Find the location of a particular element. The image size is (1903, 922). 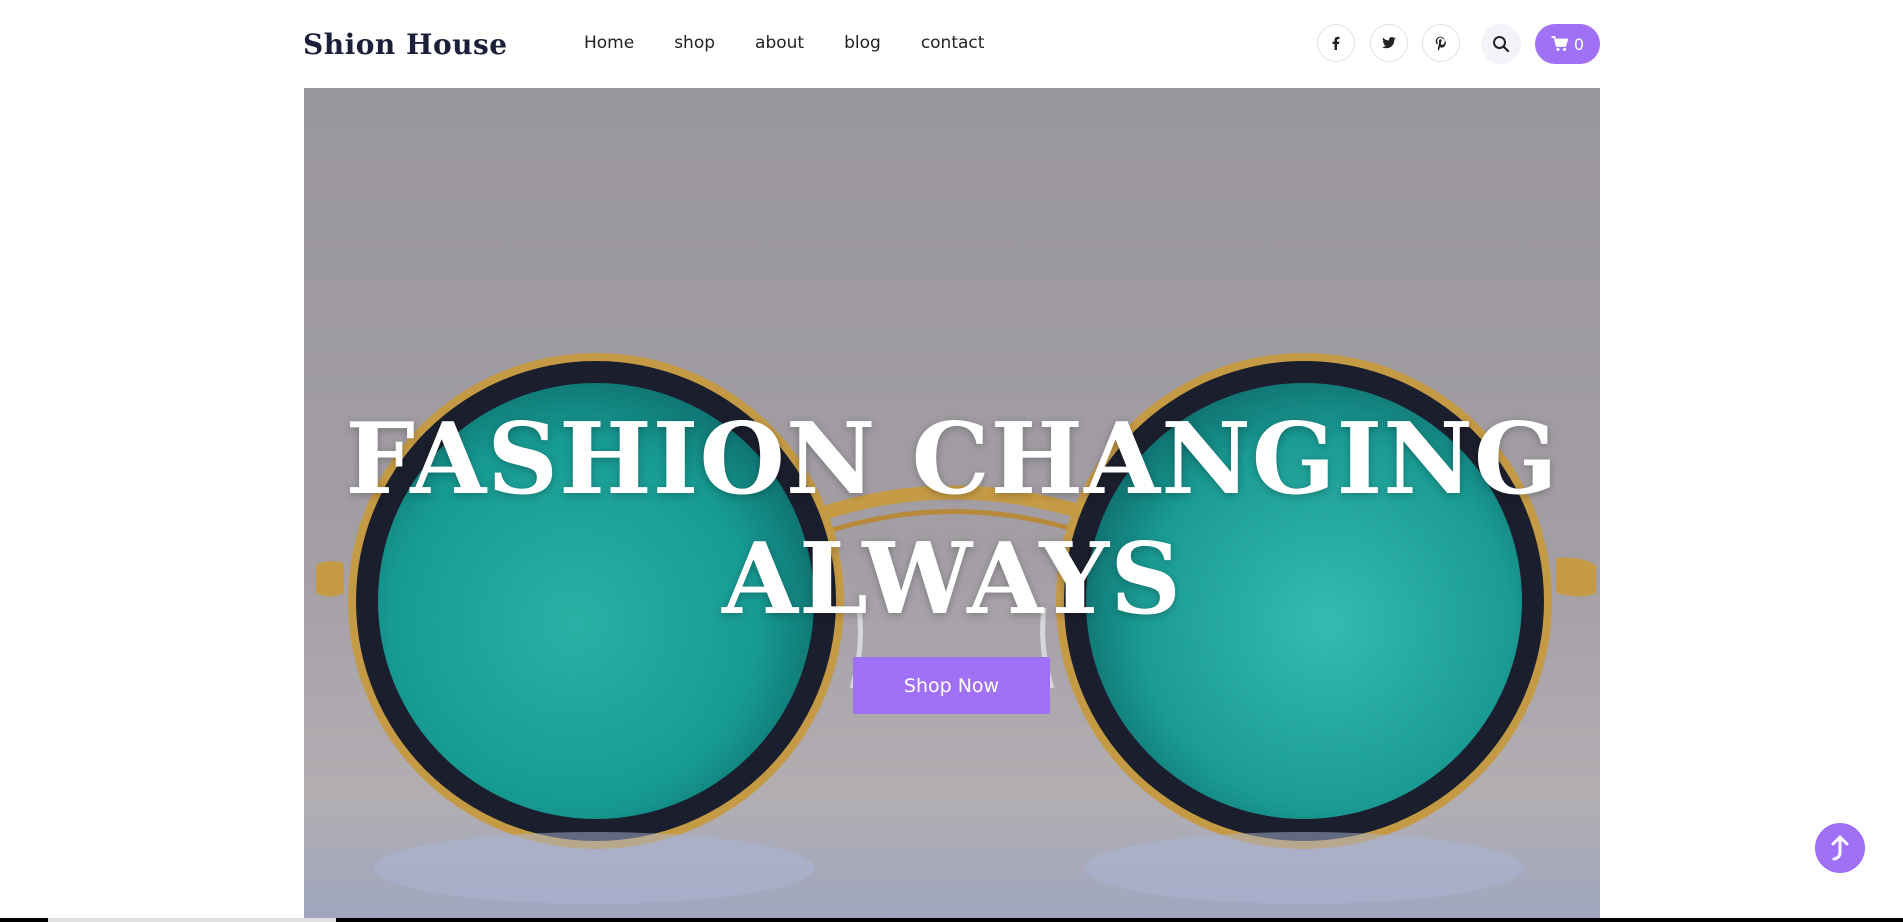

facebook-icon is located at coordinates (1336, 43).